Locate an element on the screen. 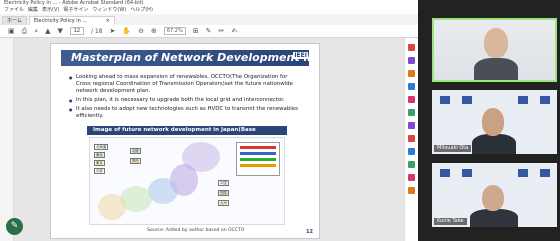  participant-name: Mitsuaki Ota is located at coordinates (453, 148).